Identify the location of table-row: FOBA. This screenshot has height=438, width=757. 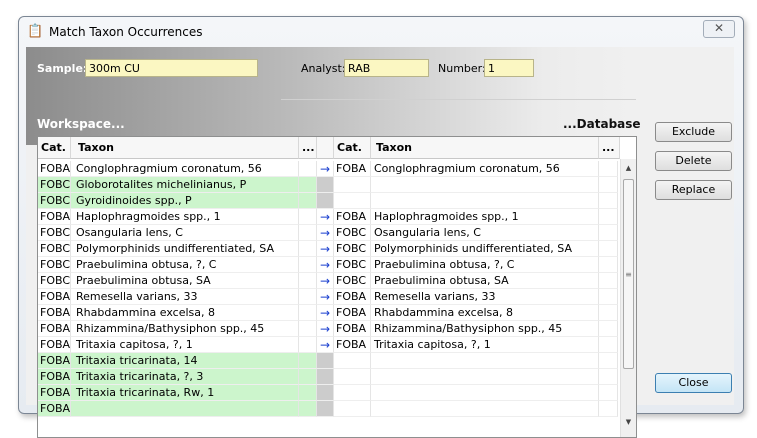
(328, 409).